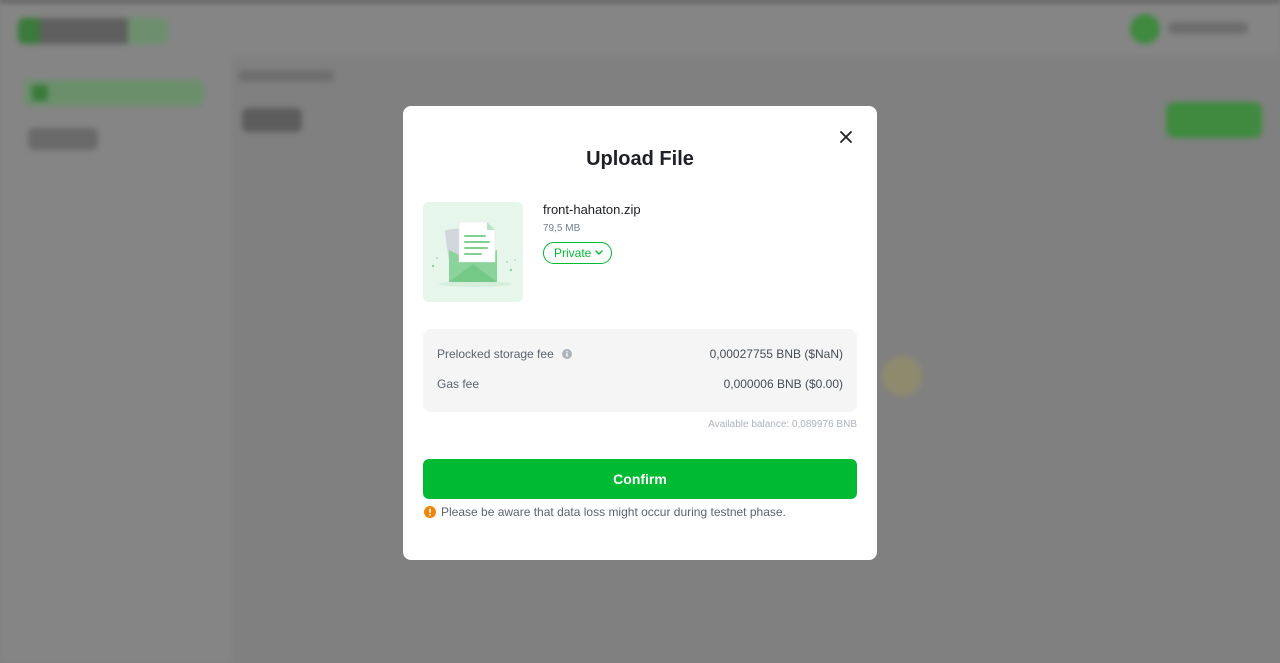 This screenshot has width=1280, height=663. Describe the element at coordinates (592, 209) in the screenshot. I see `file-name: front-hahaton.zip` at that location.